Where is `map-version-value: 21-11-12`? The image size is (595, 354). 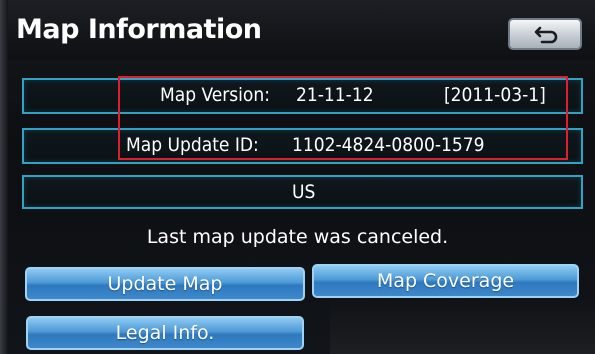
map-version-value: 21-11-12 is located at coordinates (335, 95).